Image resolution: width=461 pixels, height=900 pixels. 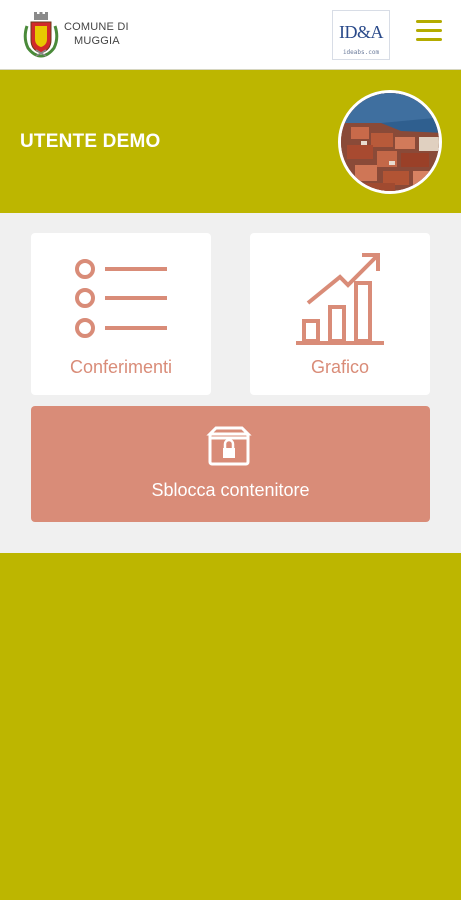 What do you see at coordinates (97, 41) in the screenshot?
I see `municipality-name-line2: MUGGIA` at bounding box center [97, 41].